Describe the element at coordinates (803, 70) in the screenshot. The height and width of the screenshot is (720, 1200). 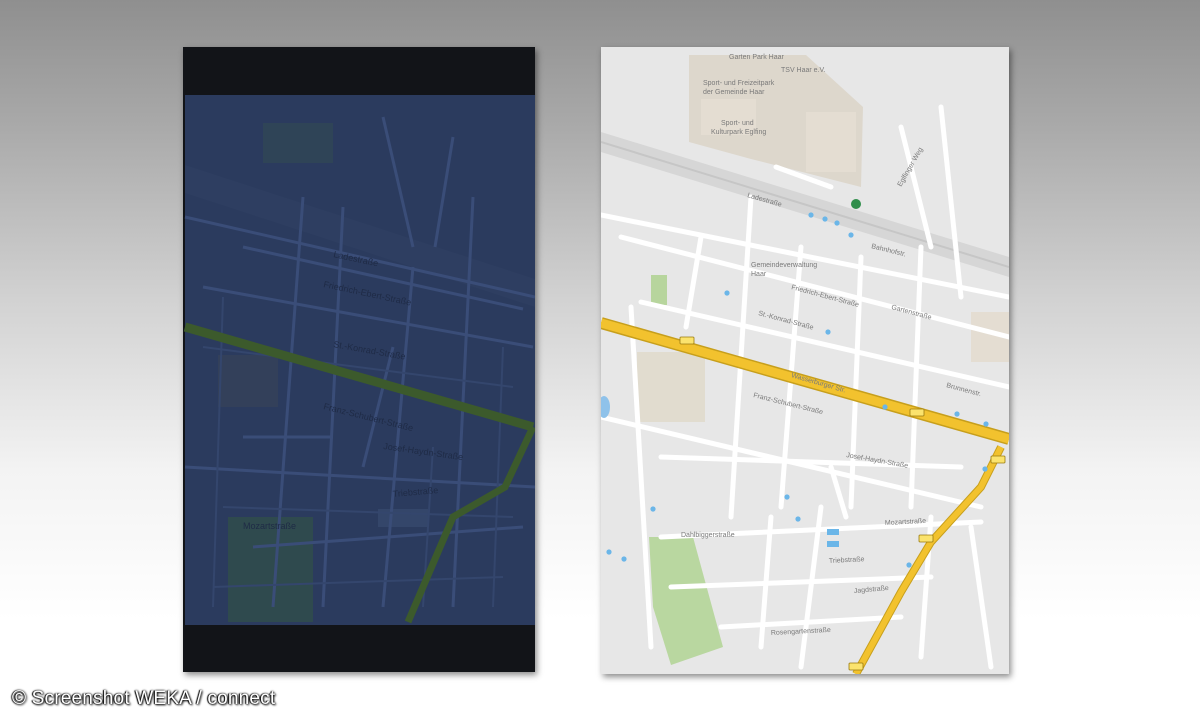
I see `svg-text: TSV Haar e.V.` at that location.